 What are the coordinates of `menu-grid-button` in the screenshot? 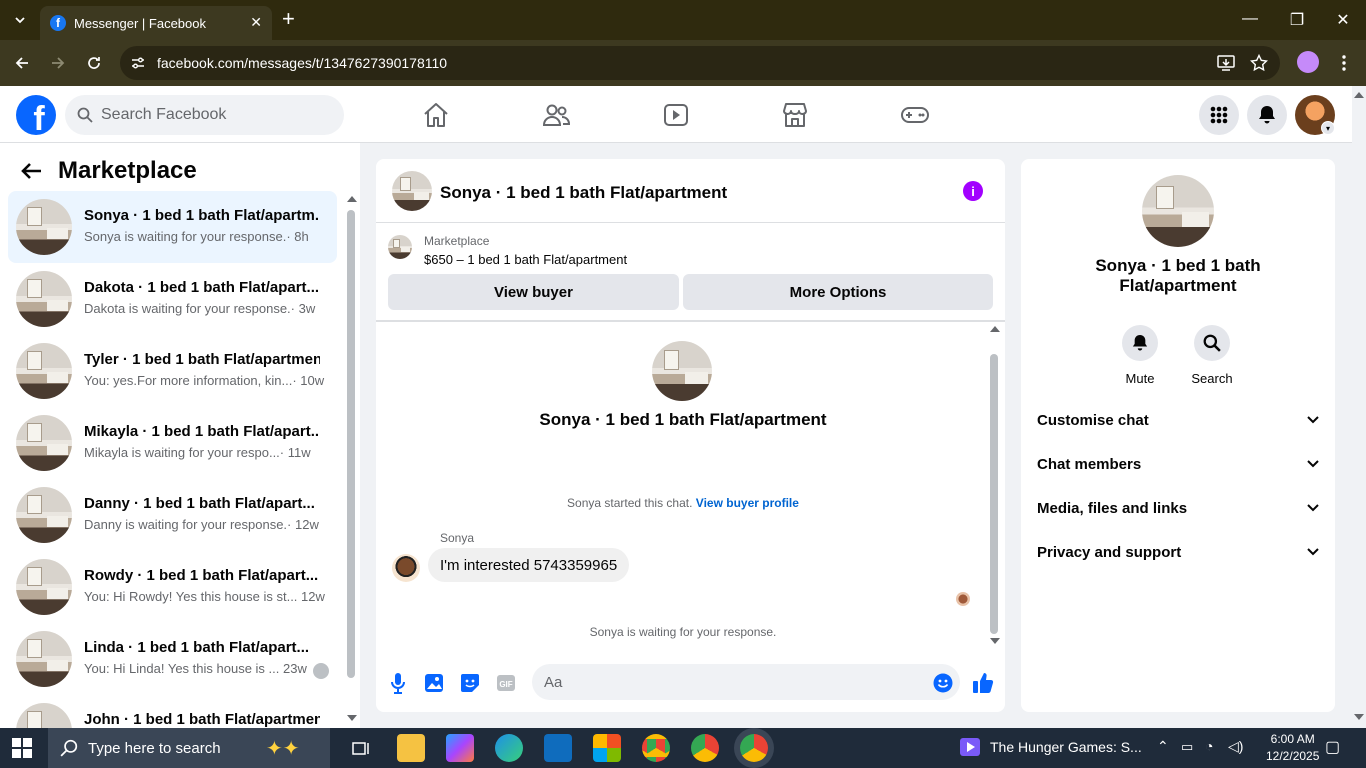 It's located at (1219, 115).